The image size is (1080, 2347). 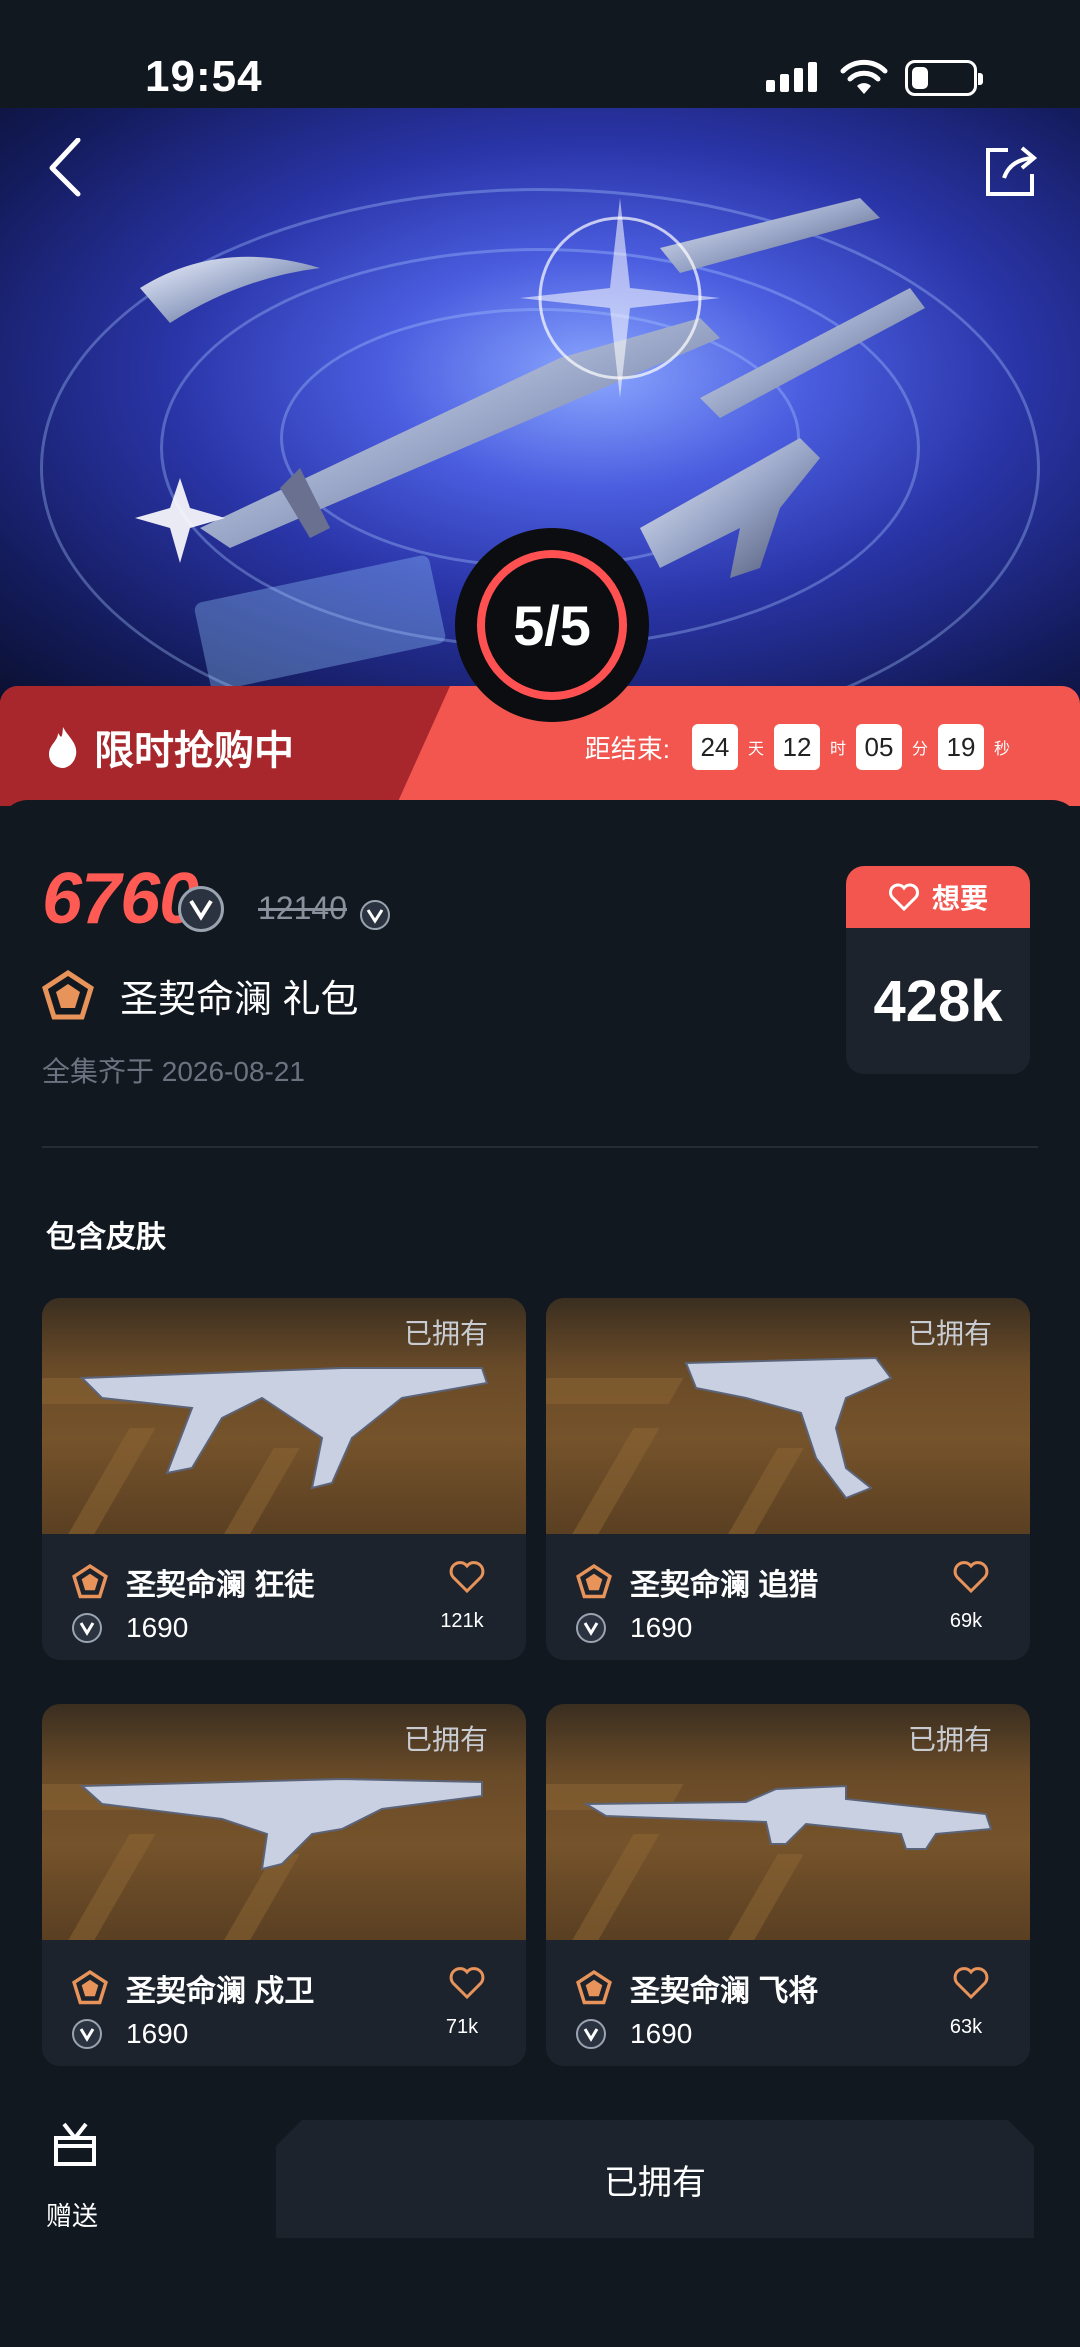 I want to click on collect-date: 全集齐于 2026-08-21, so click(x=174, y=1071).